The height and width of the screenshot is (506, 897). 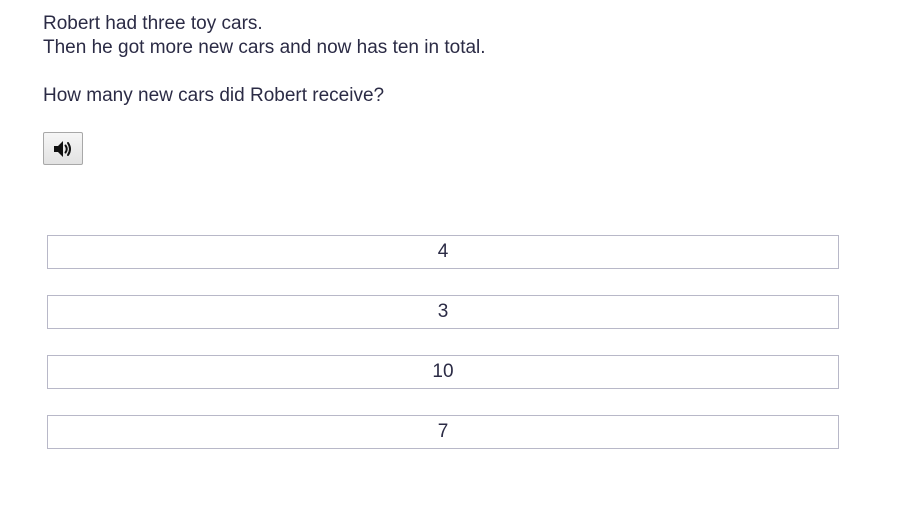 What do you see at coordinates (214, 95) in the screenshot?
I see `question-prompt: How many new cars did Robert receive?` at bounding box center [214, 95].